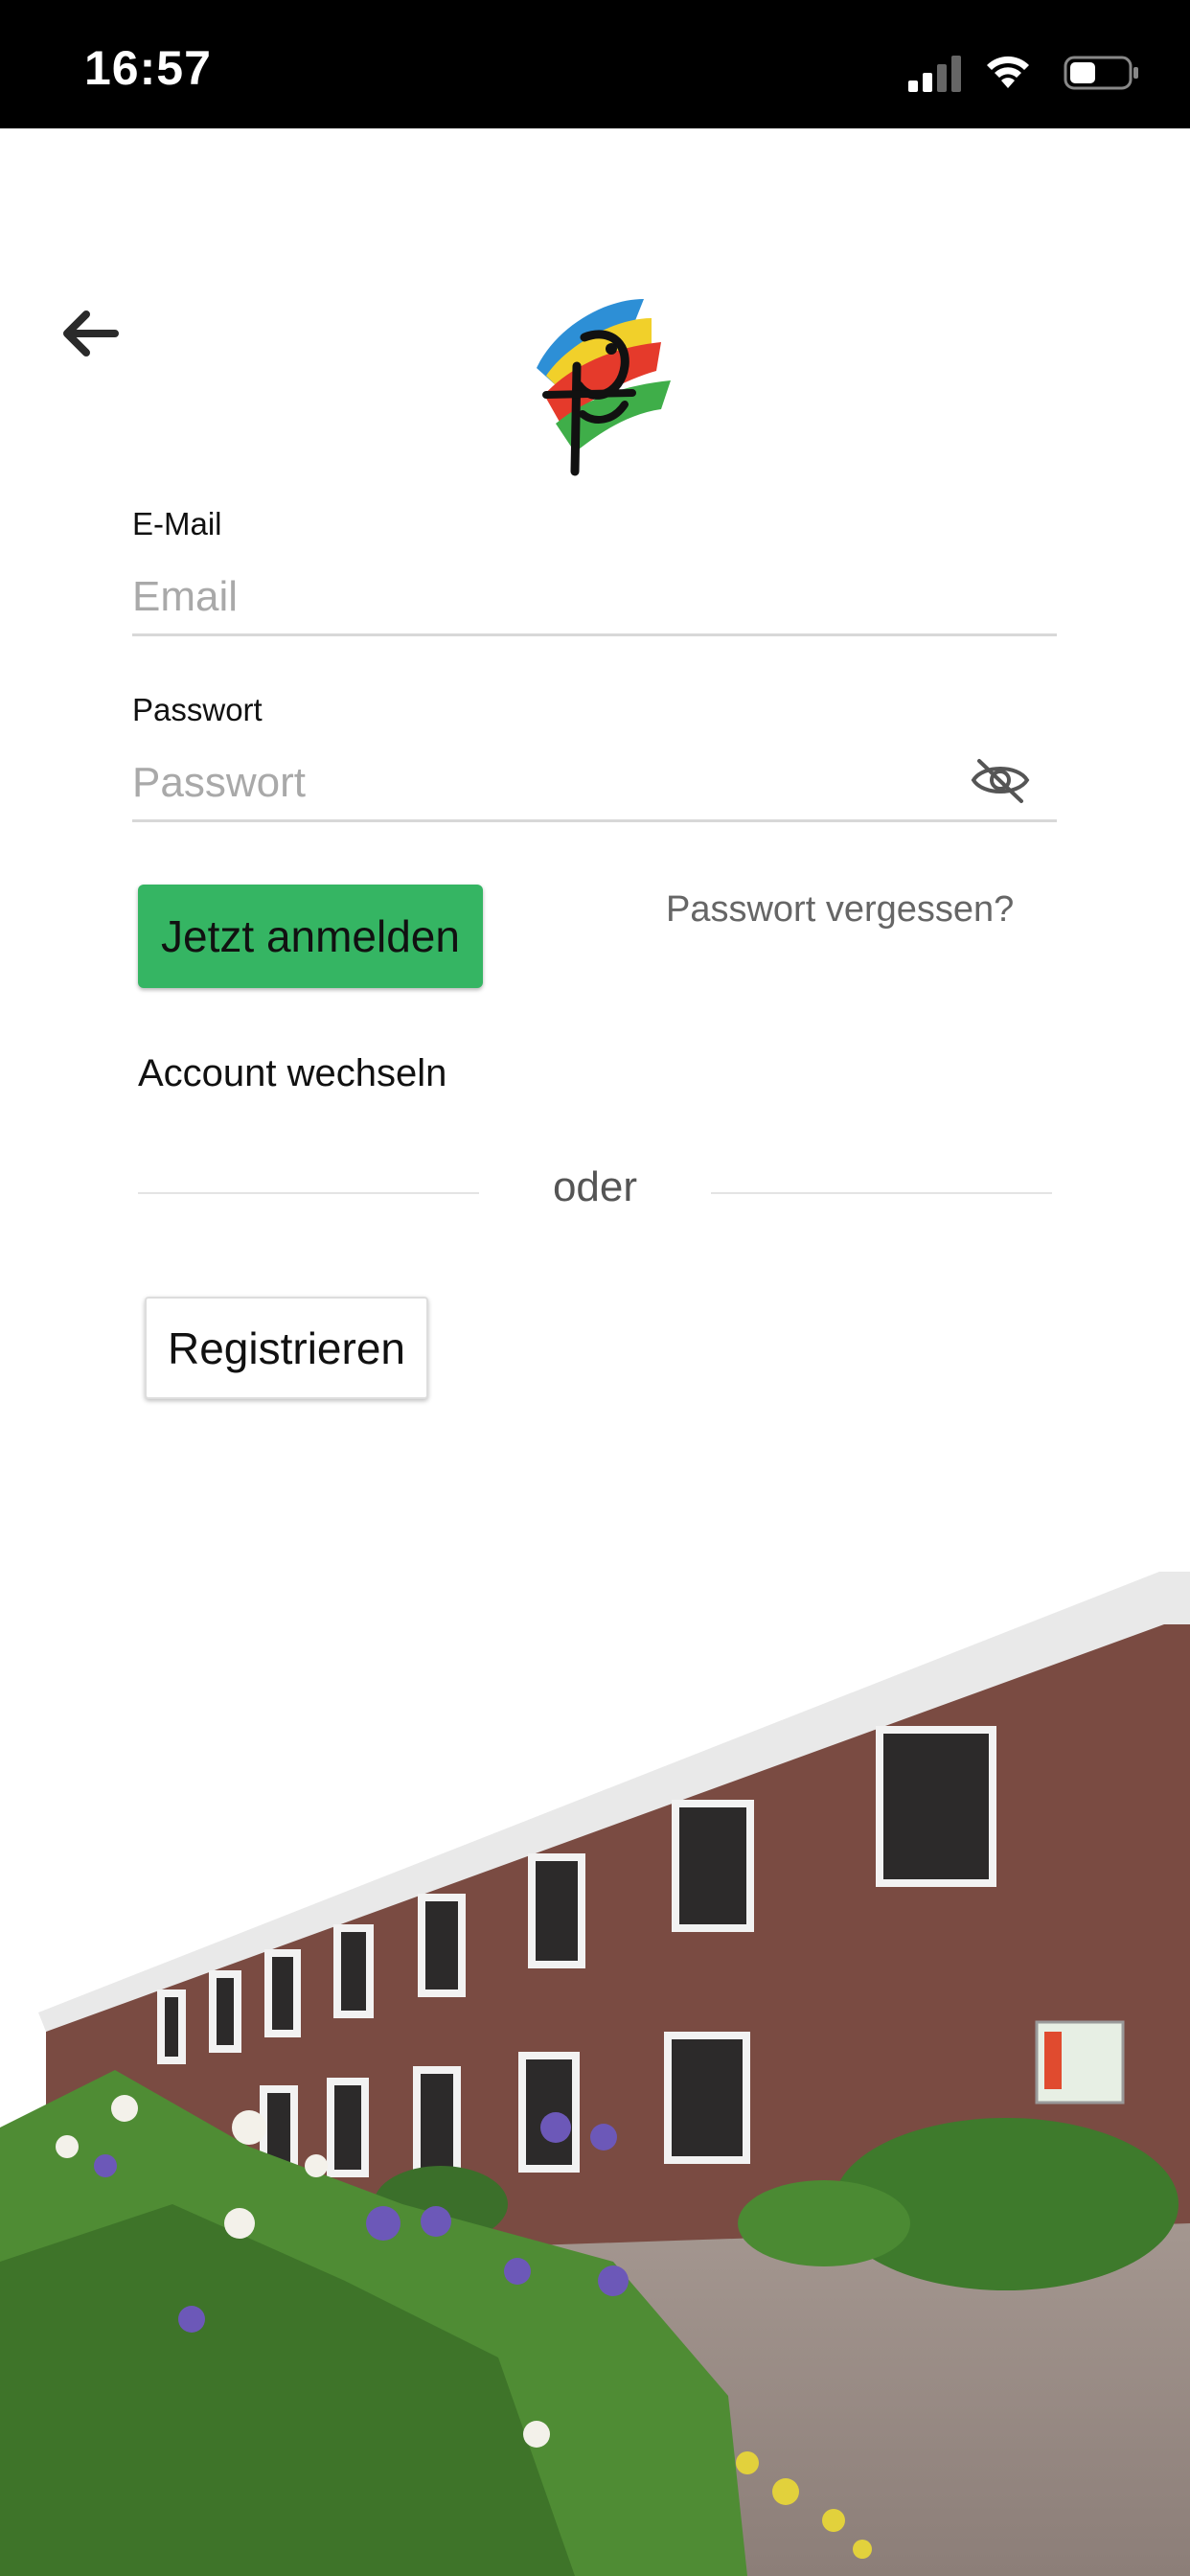 The image size is (1190, 2576). What do you see at coordinates (177, 523) in the screenshot?
I see `email-label: E-Mail` at bounding box center [177, 523].